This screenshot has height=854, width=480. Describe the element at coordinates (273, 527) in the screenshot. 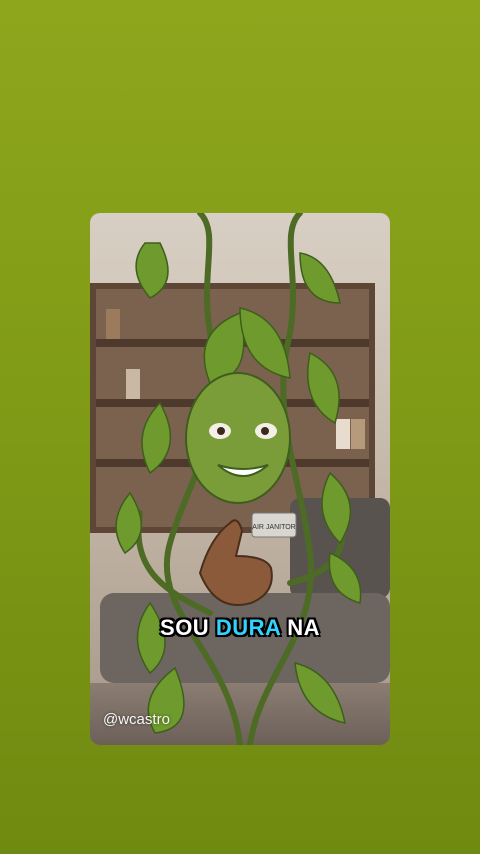

I see `badge-text: AIR JANITOR` at that location.